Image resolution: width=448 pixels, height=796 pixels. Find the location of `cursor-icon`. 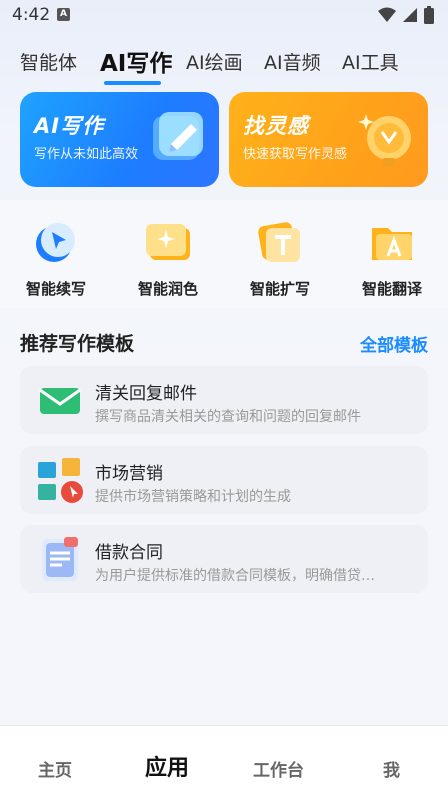

cursor-icon is located at coordinates (56, 242).